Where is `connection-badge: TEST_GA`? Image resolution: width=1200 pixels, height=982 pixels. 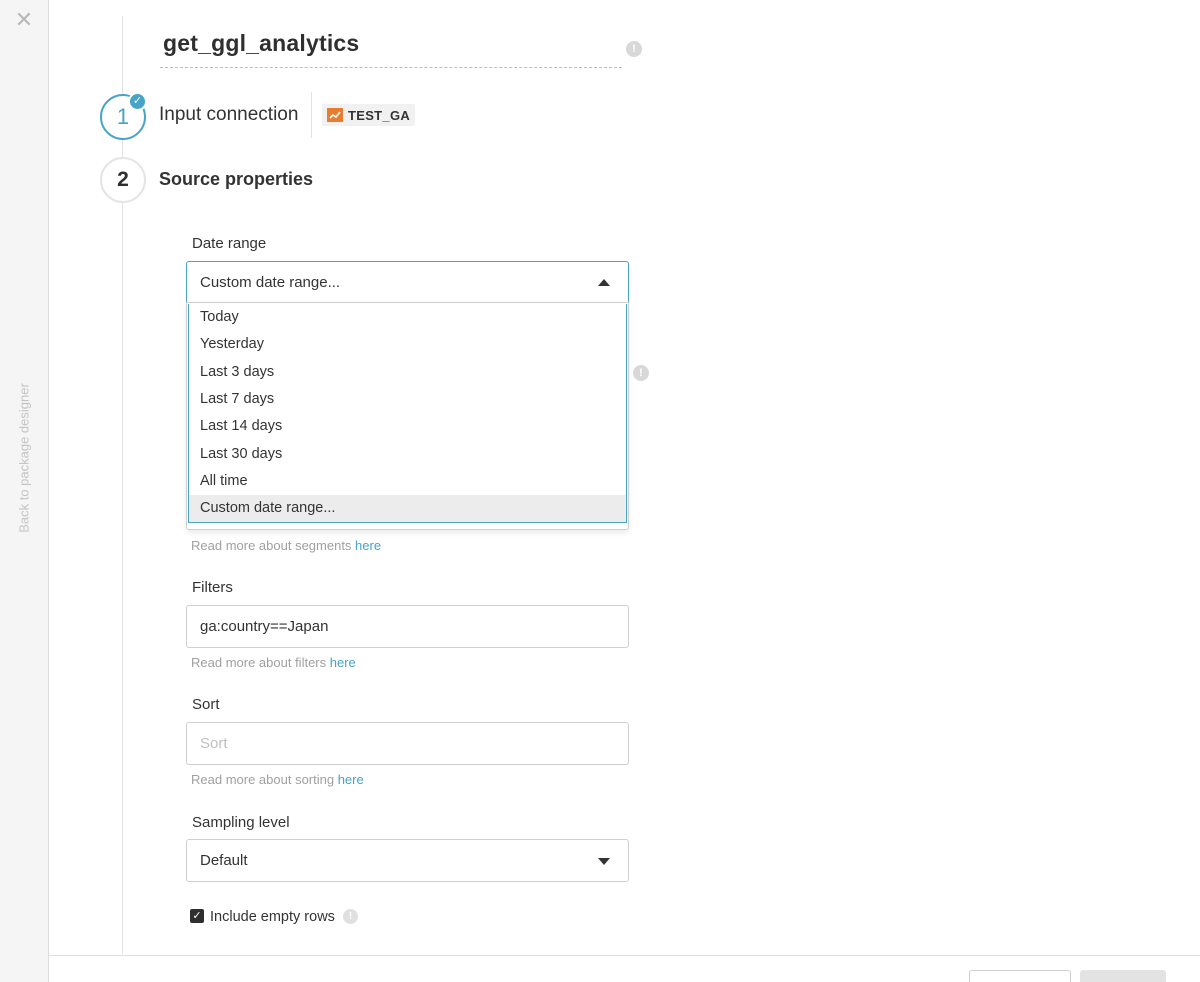
connection-badge: TEST_GA is located at coordinates (369, 115).